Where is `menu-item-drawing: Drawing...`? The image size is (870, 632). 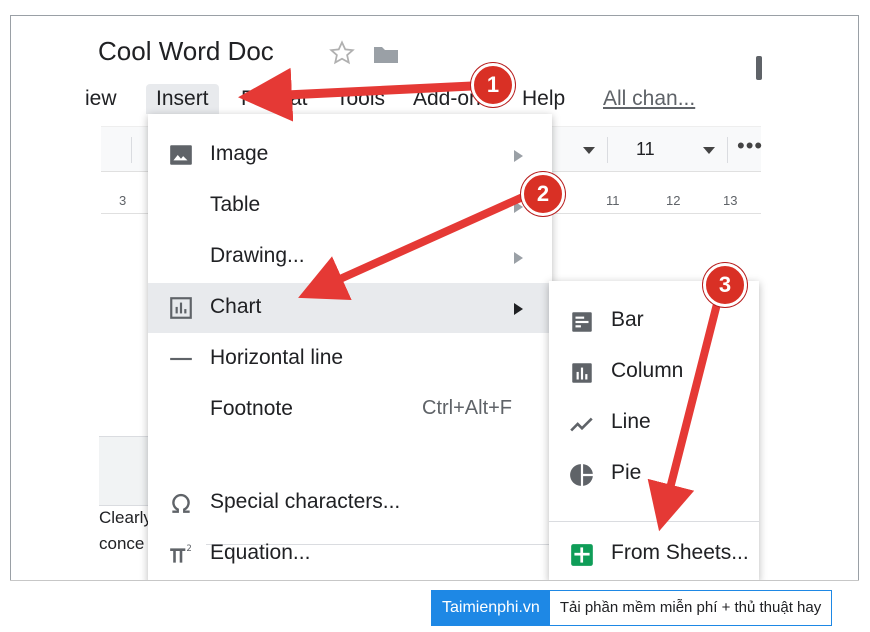 menu-item-drawing: Drawing... is located at coordinates (350, 257).